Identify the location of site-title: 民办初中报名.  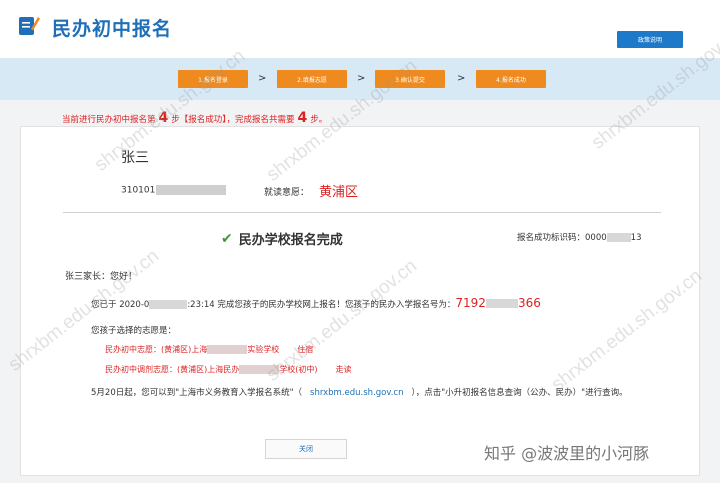
(112, 29).